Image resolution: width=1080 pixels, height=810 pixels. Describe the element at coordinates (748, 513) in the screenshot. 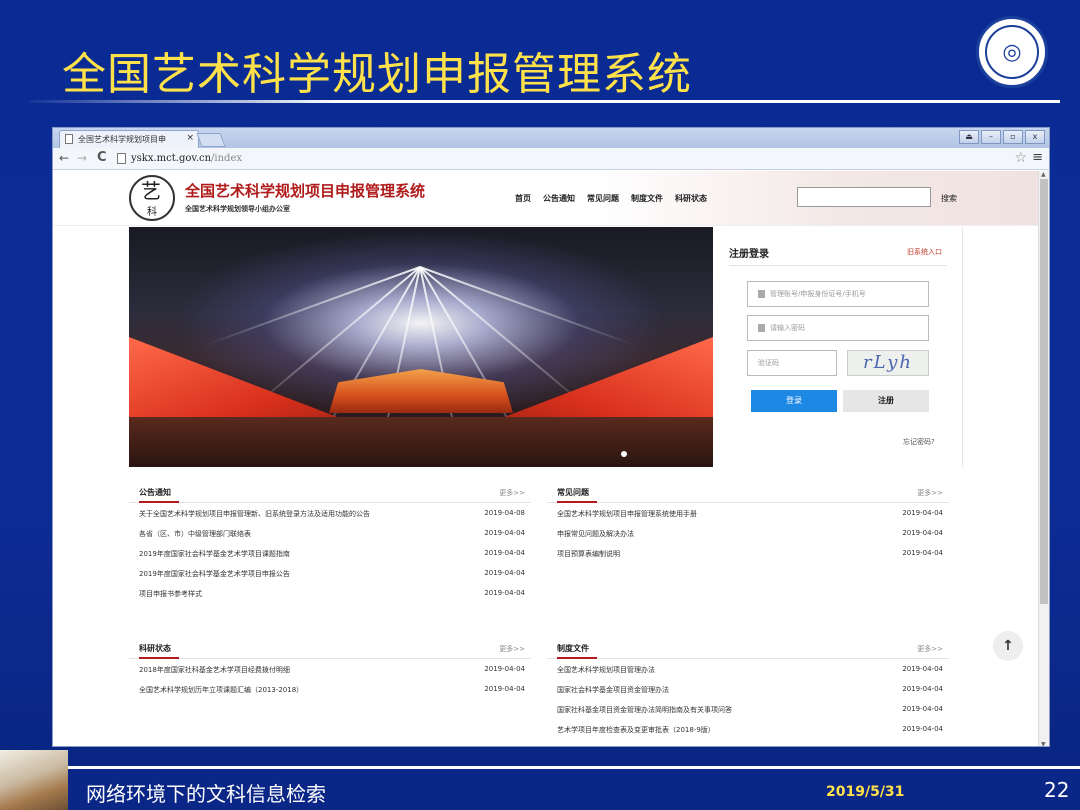

I see `list-item: 全国艺术科学规划项目申报管理系统使用手册 2019-04-04` at that location.